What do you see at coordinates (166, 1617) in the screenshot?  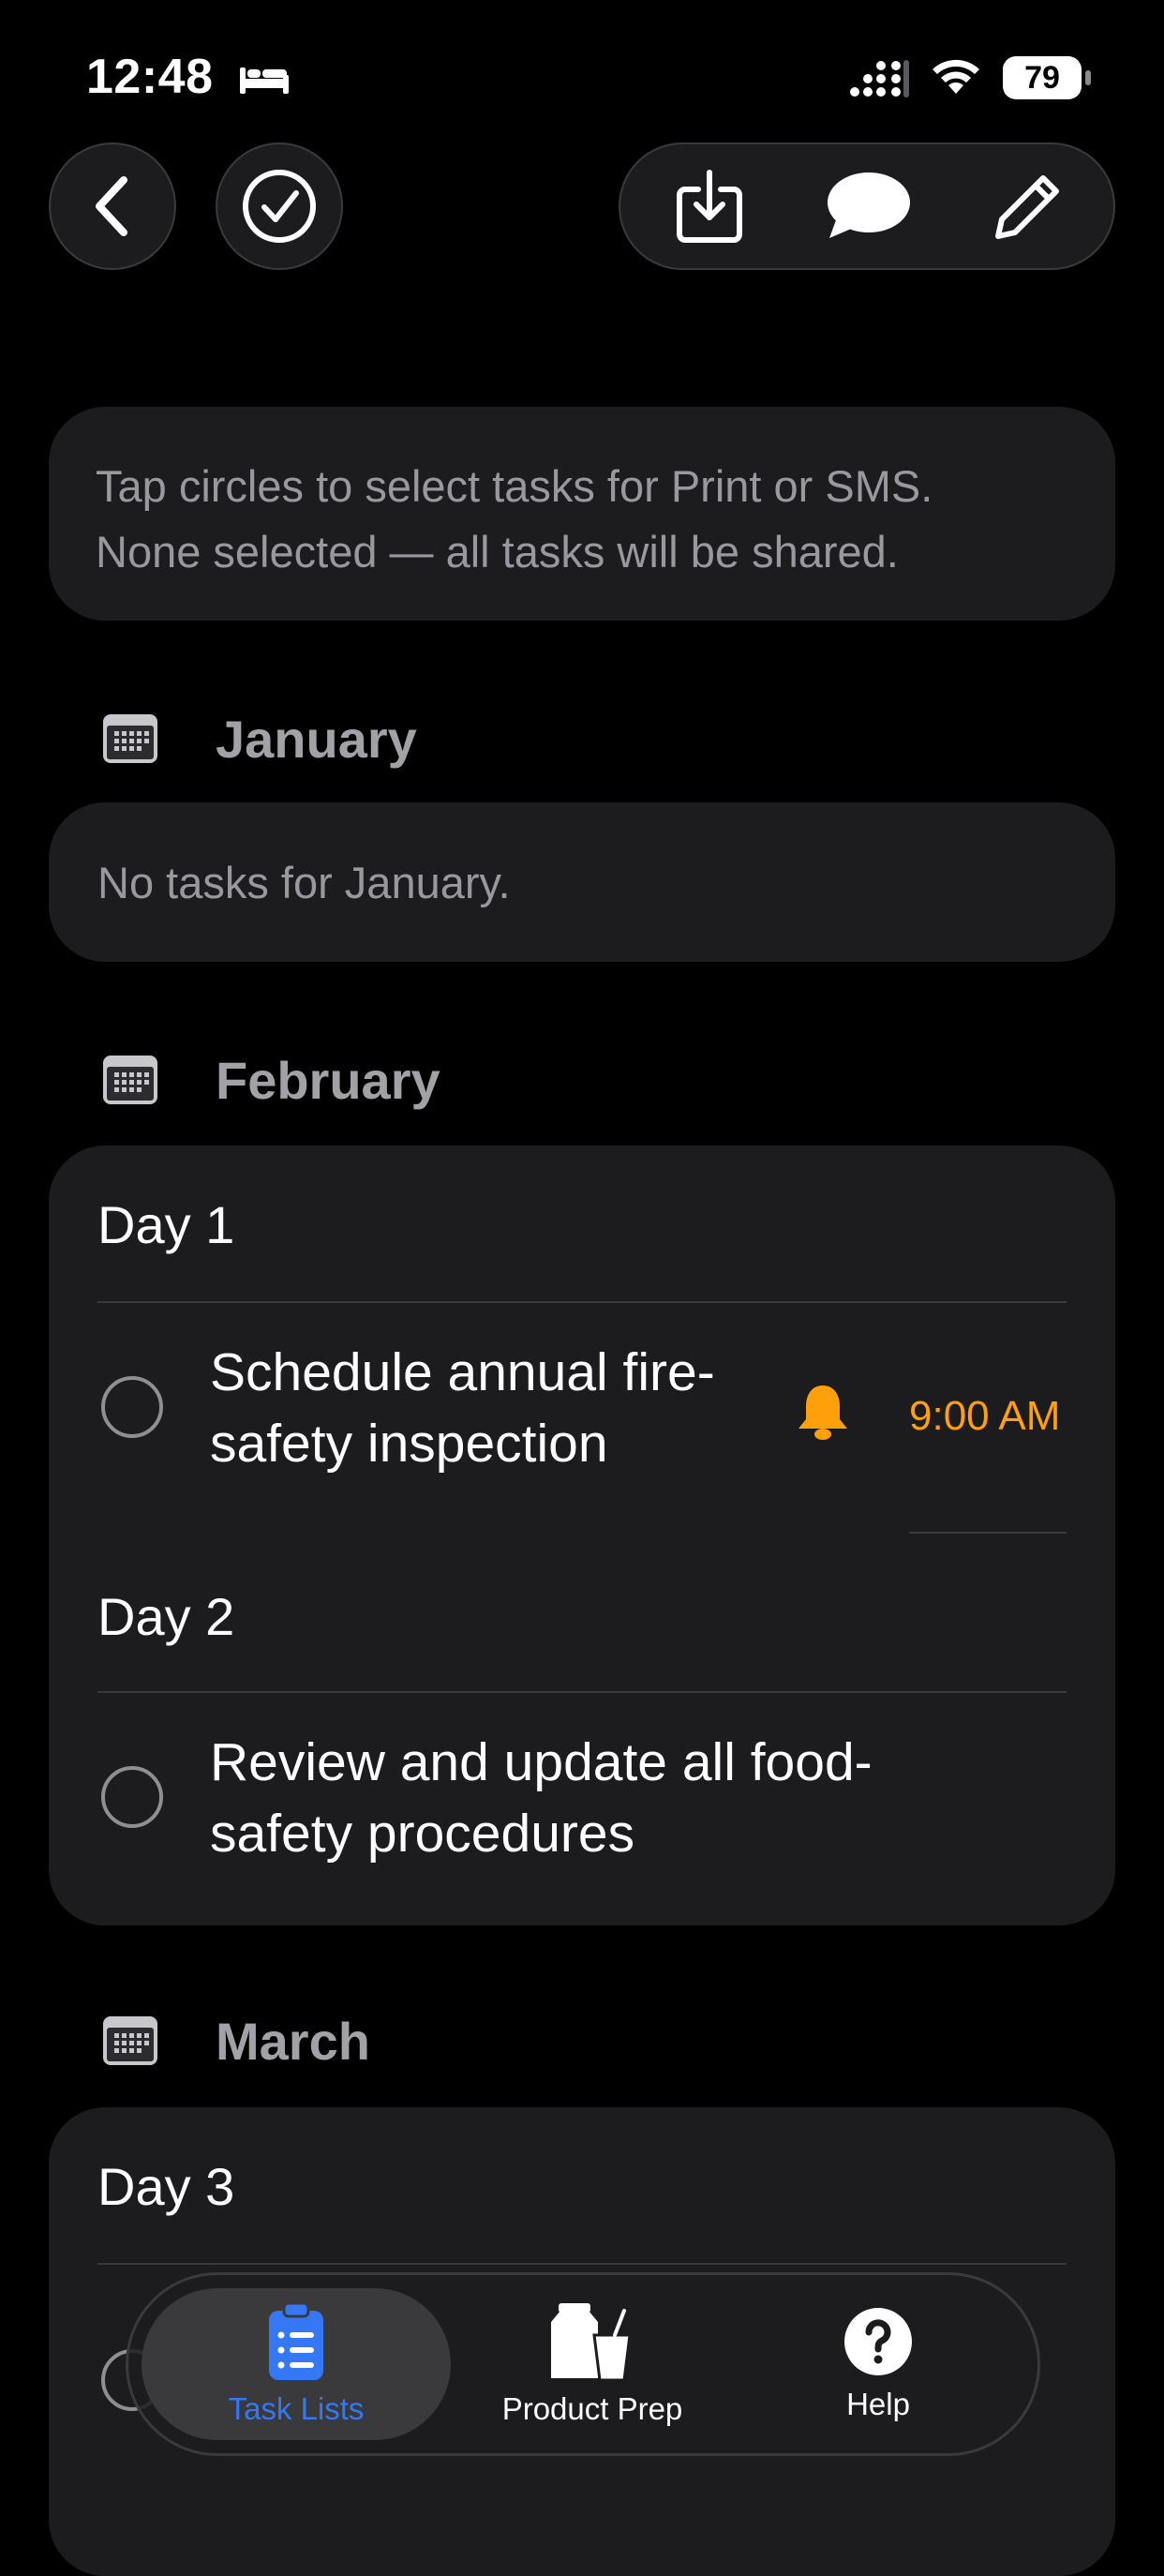 I see `day-label: Day 2` at bounding box center [166, 1617].